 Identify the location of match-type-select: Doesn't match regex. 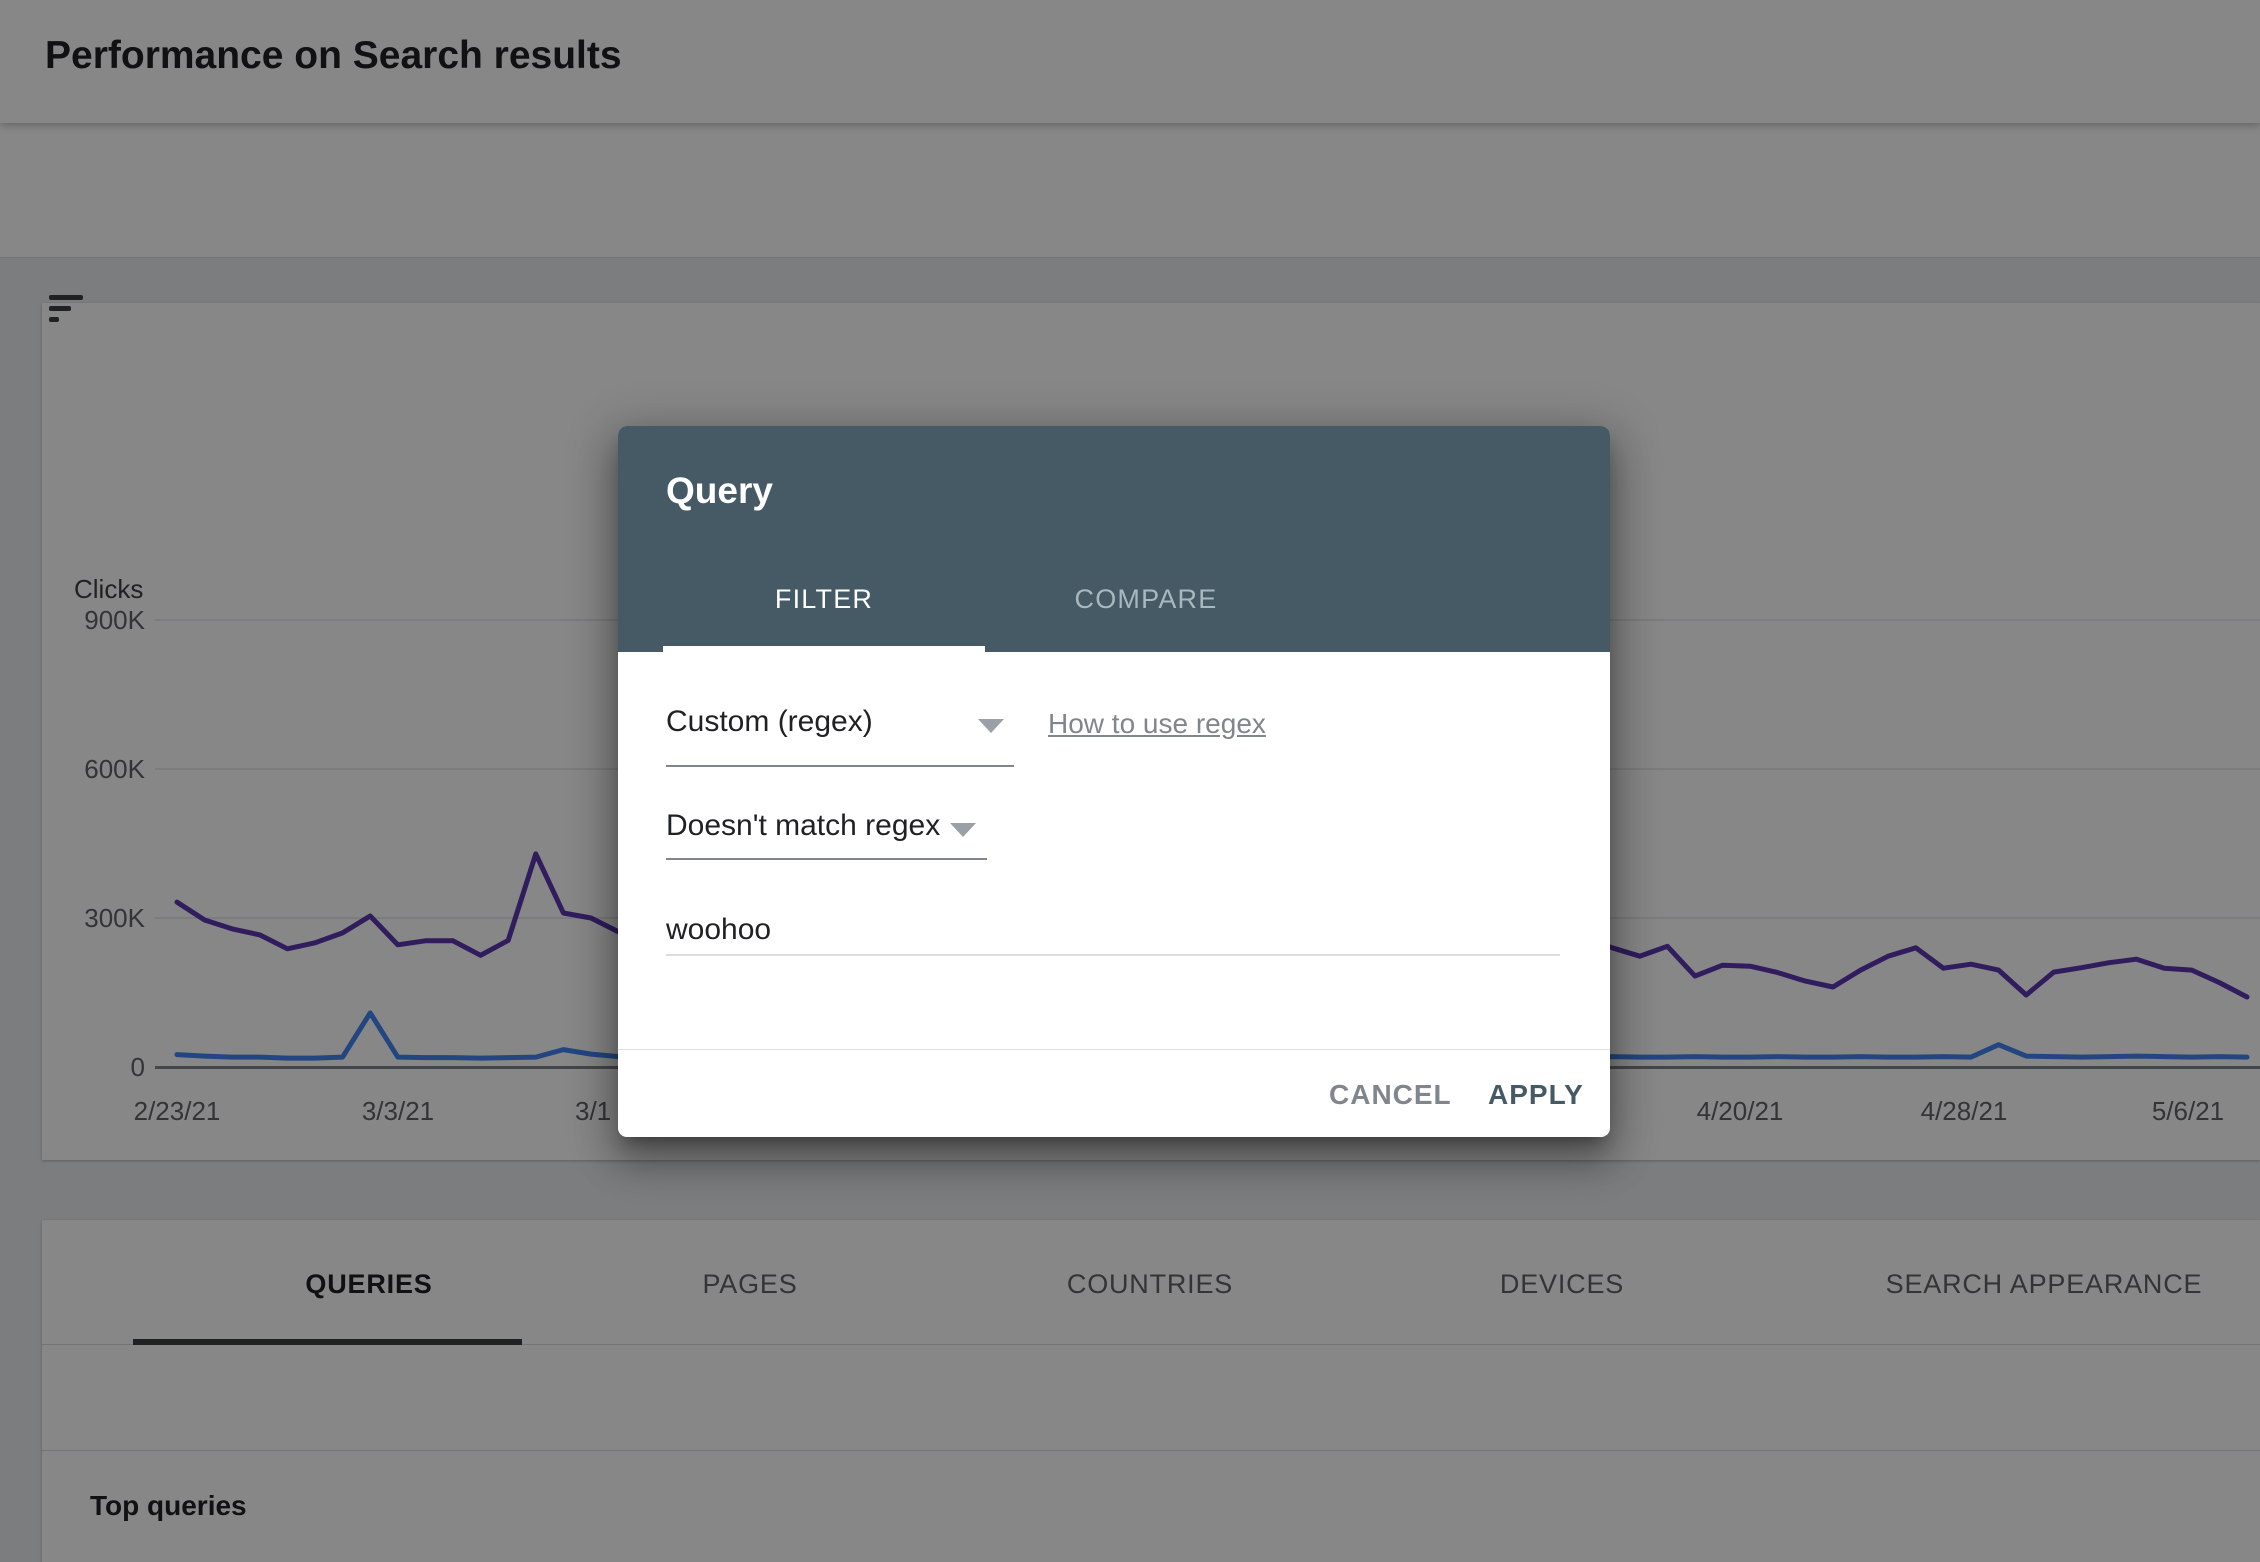
(803, 826).